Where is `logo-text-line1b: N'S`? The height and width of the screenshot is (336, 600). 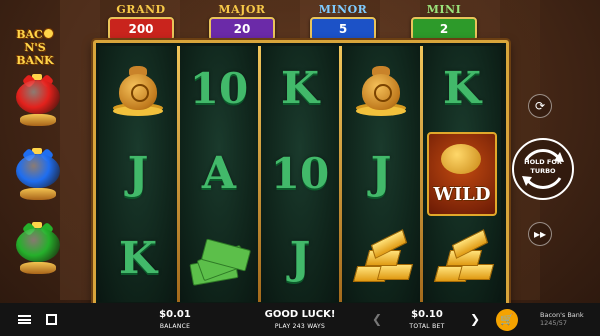 logo-text-line1b: N'S is located at coordinates (35, 47).